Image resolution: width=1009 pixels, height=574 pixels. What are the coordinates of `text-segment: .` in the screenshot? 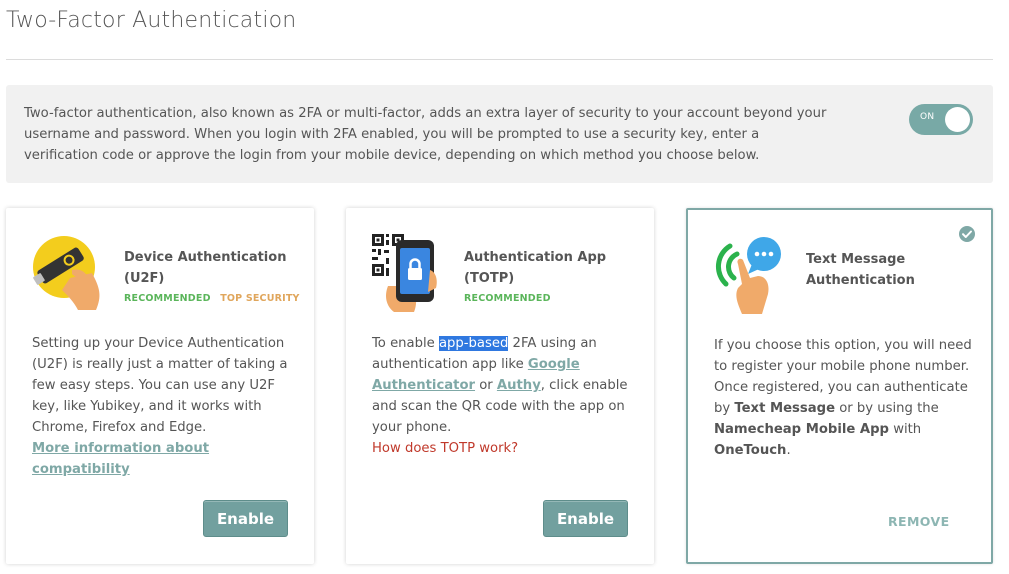 It's located at (788, 450).